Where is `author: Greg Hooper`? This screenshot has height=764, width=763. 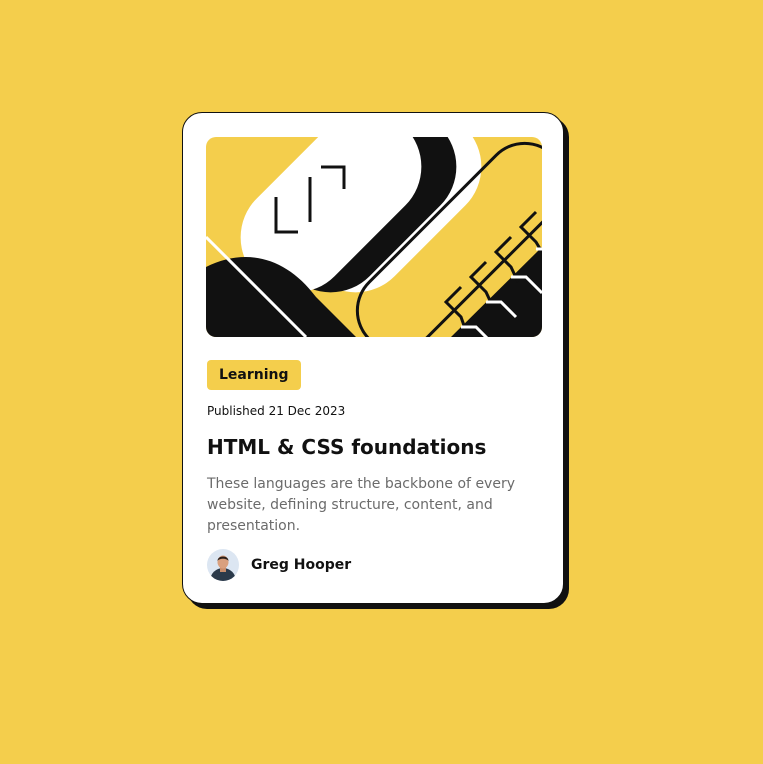 author: Greg Hooper is located at coordinates (279, 565).